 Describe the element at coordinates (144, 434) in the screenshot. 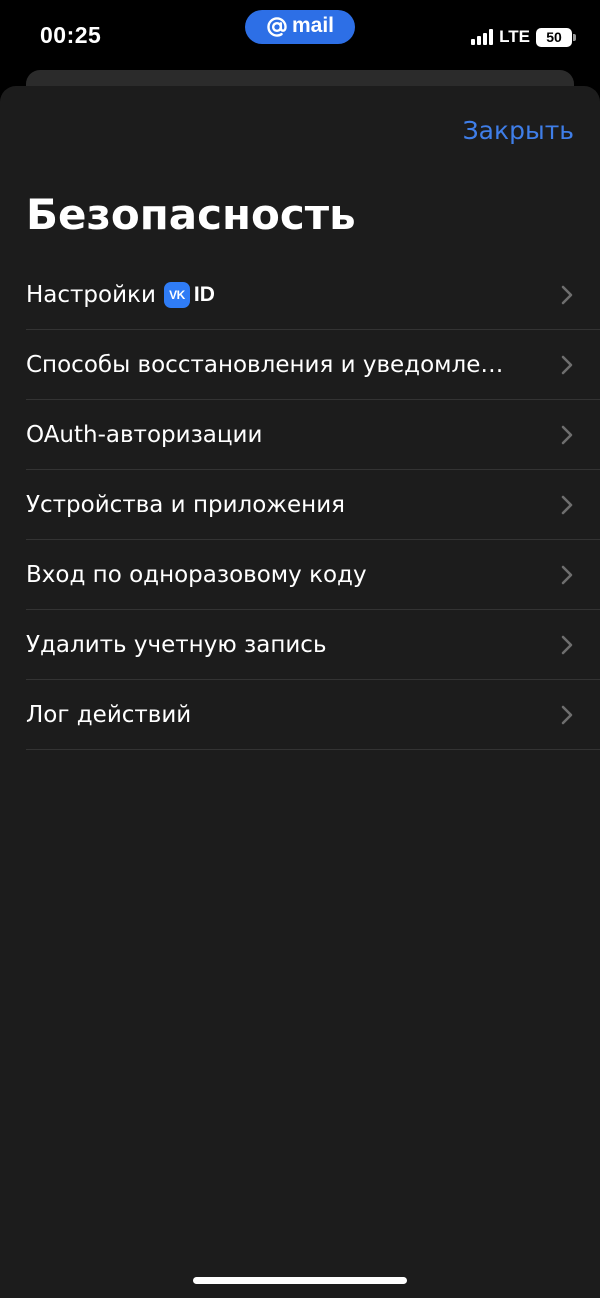

I see `menu-item-label: OAuth-авторизации` at that location.